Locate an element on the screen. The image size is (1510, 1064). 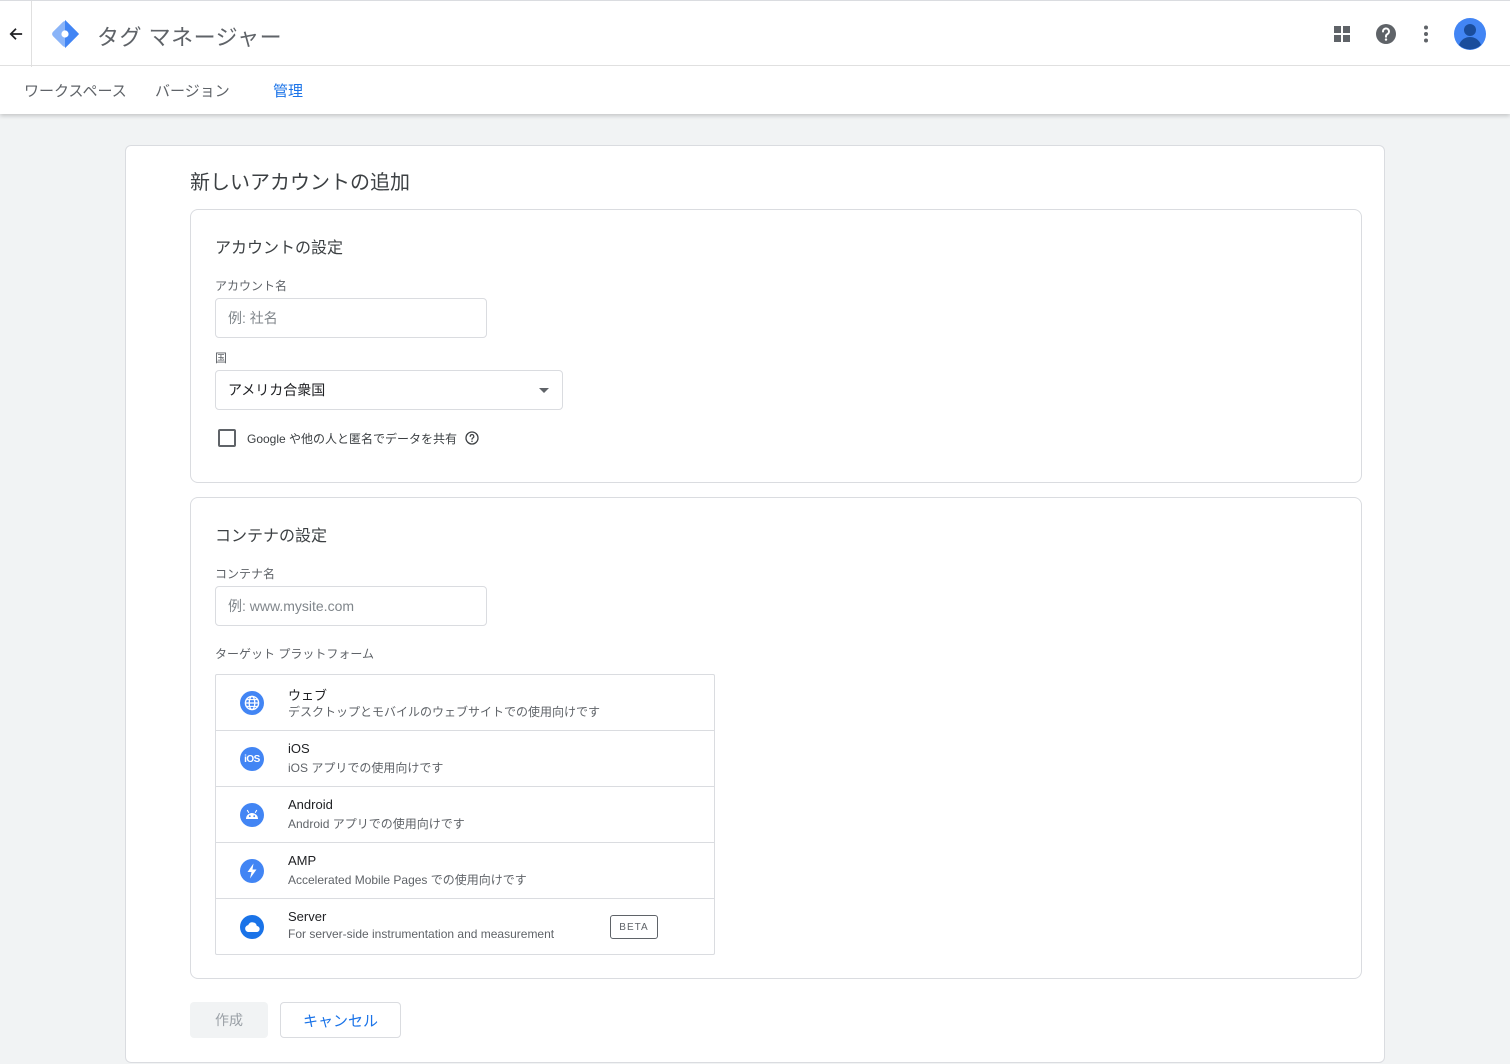
account-name-input is located at coordinates (351, 318).